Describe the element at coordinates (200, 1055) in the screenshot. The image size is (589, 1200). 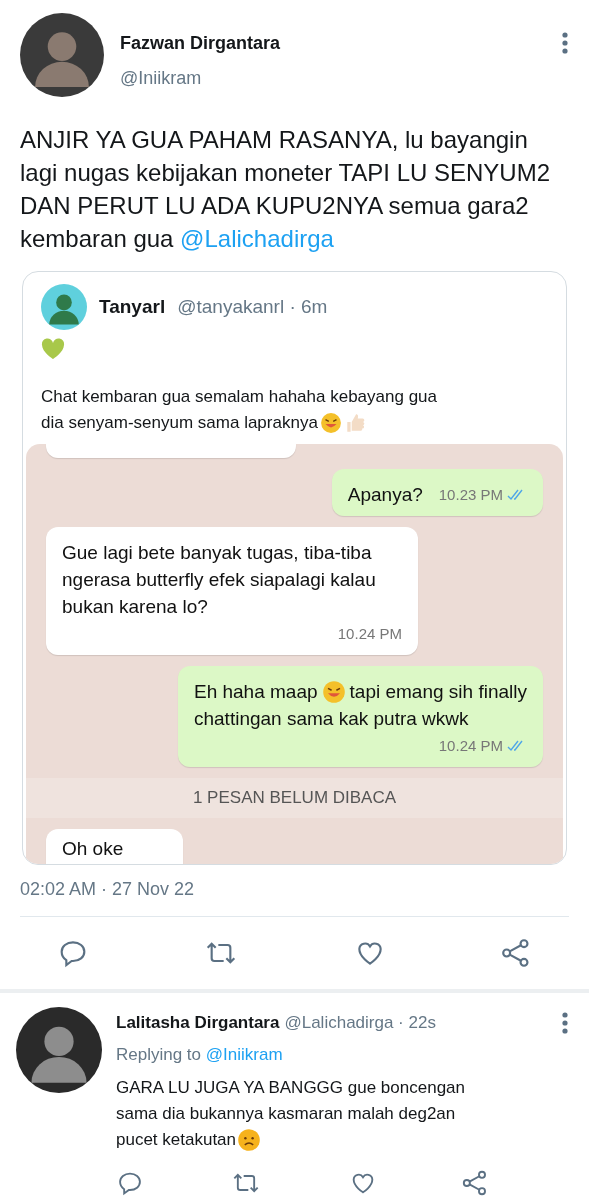
I see `replying-to-text: Replying to @Iniikram` at that location.